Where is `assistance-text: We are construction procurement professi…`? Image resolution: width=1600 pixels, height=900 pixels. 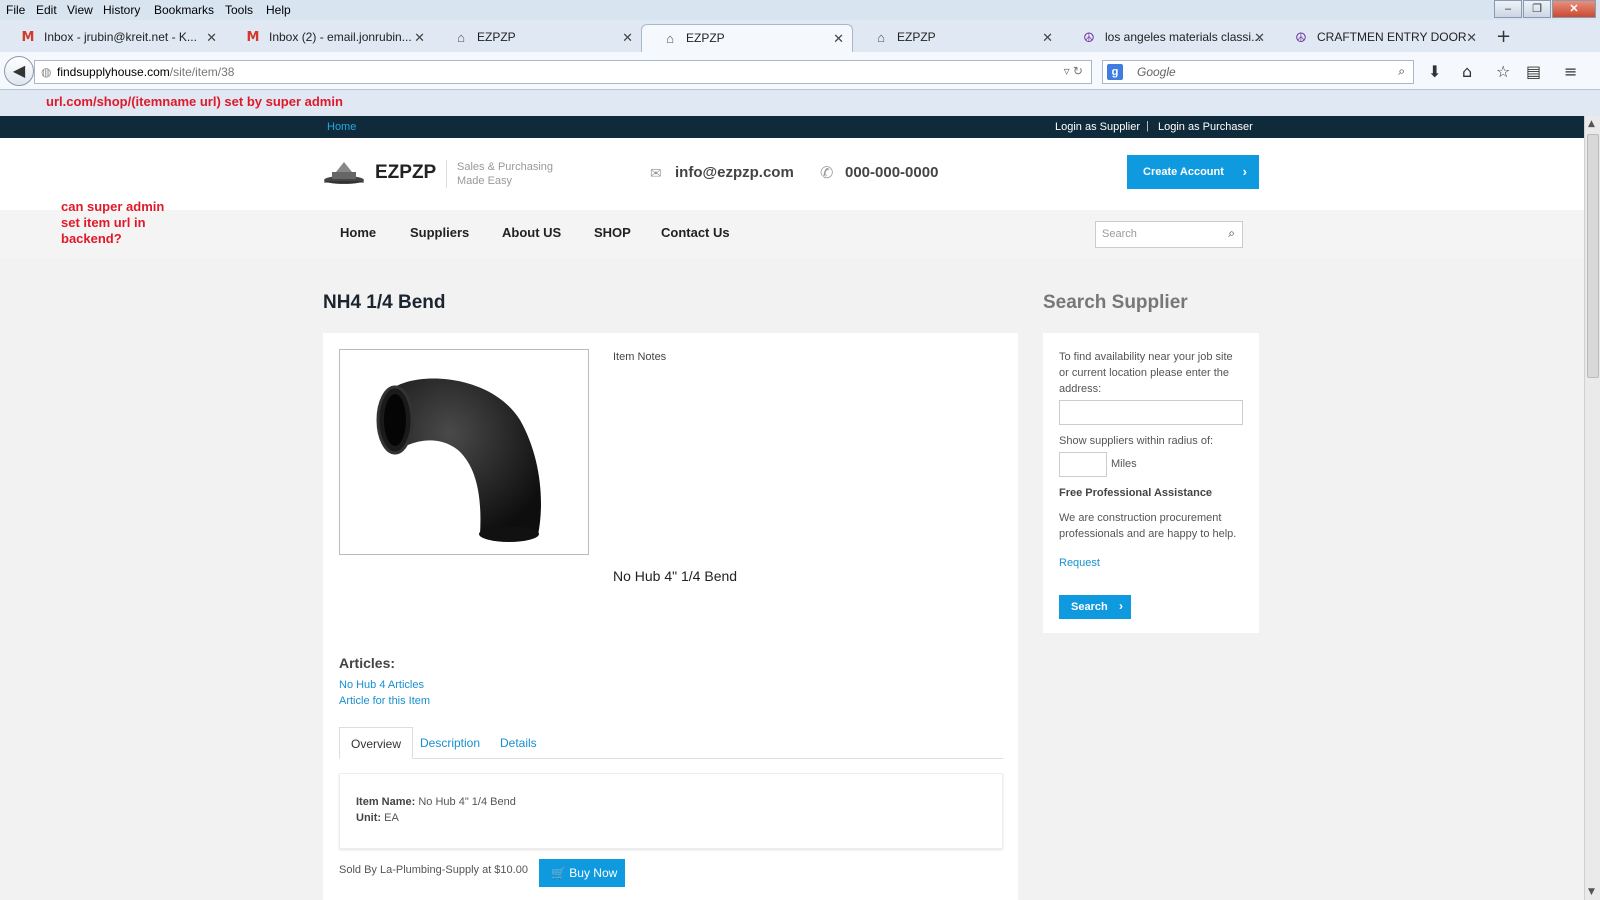 assistance-text: We are construction procurement professi… is located at coordinates (1148, 526).